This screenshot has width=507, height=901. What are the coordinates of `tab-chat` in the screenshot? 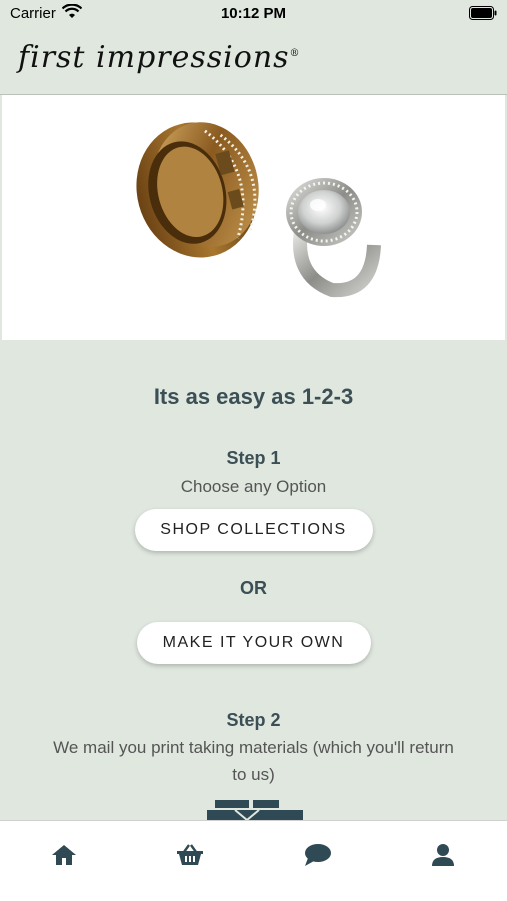 It's located at (318, 857).